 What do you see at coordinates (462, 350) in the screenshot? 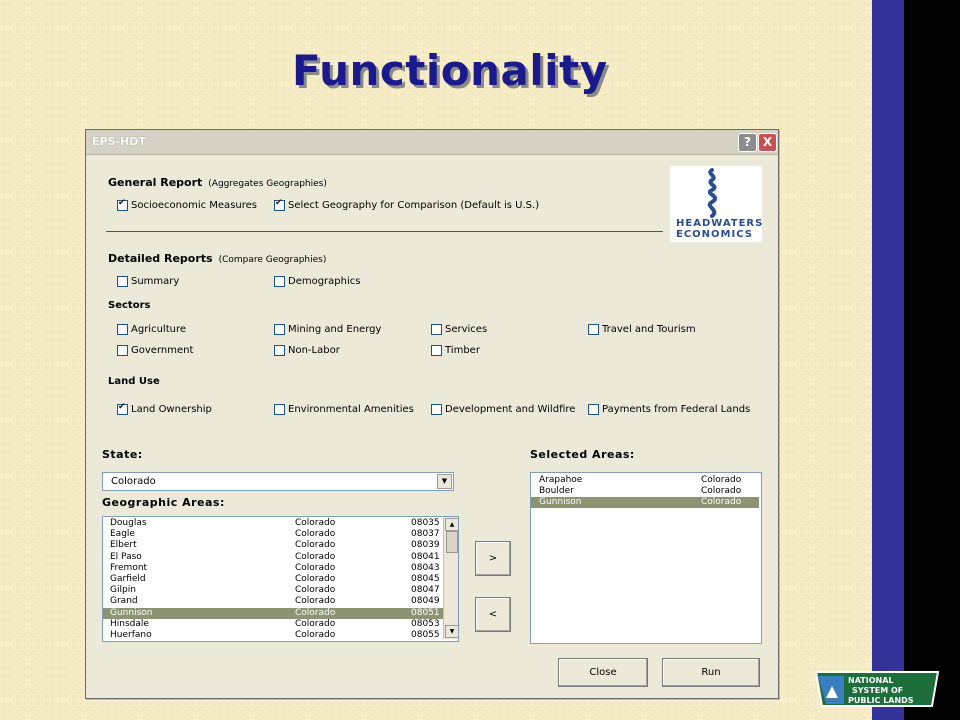
I see `label-timber: Timber` at bounding box center [462, 350].